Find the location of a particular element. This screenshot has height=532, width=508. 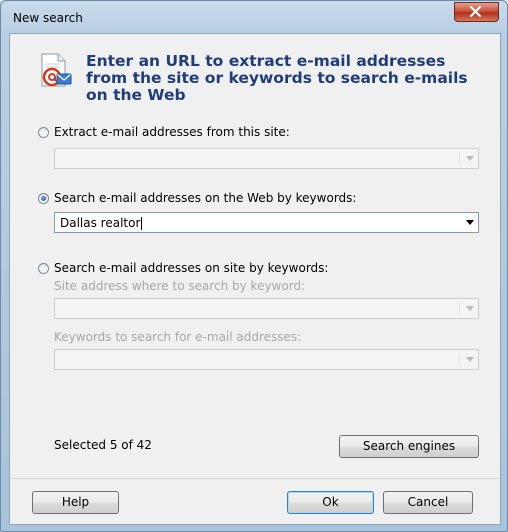

text-caret is located at coordinates (142, 223).